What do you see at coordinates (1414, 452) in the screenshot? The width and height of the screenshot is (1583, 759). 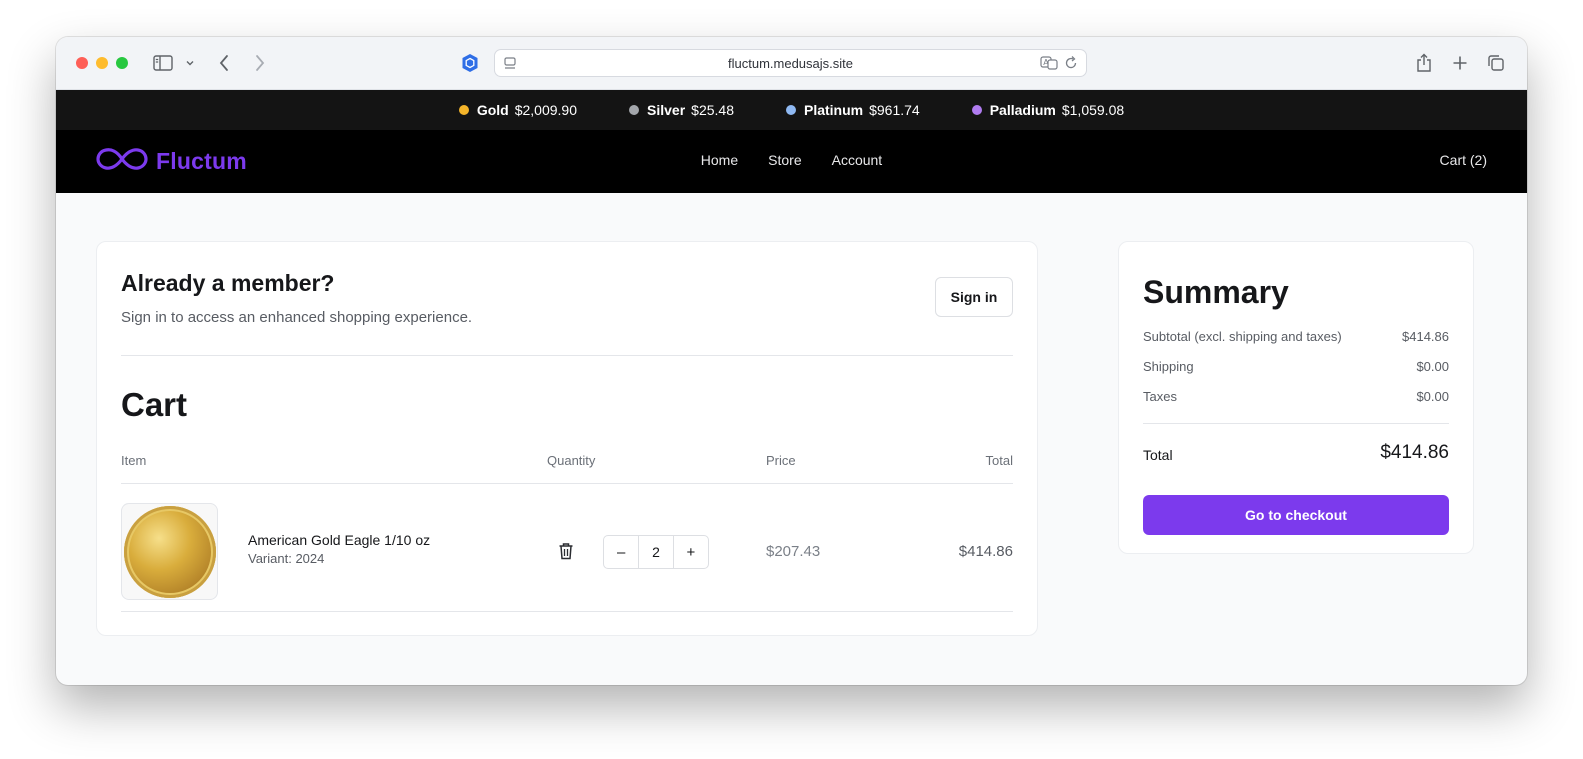 I see `total-value: $414.86` at bounding box center [1414, 452].